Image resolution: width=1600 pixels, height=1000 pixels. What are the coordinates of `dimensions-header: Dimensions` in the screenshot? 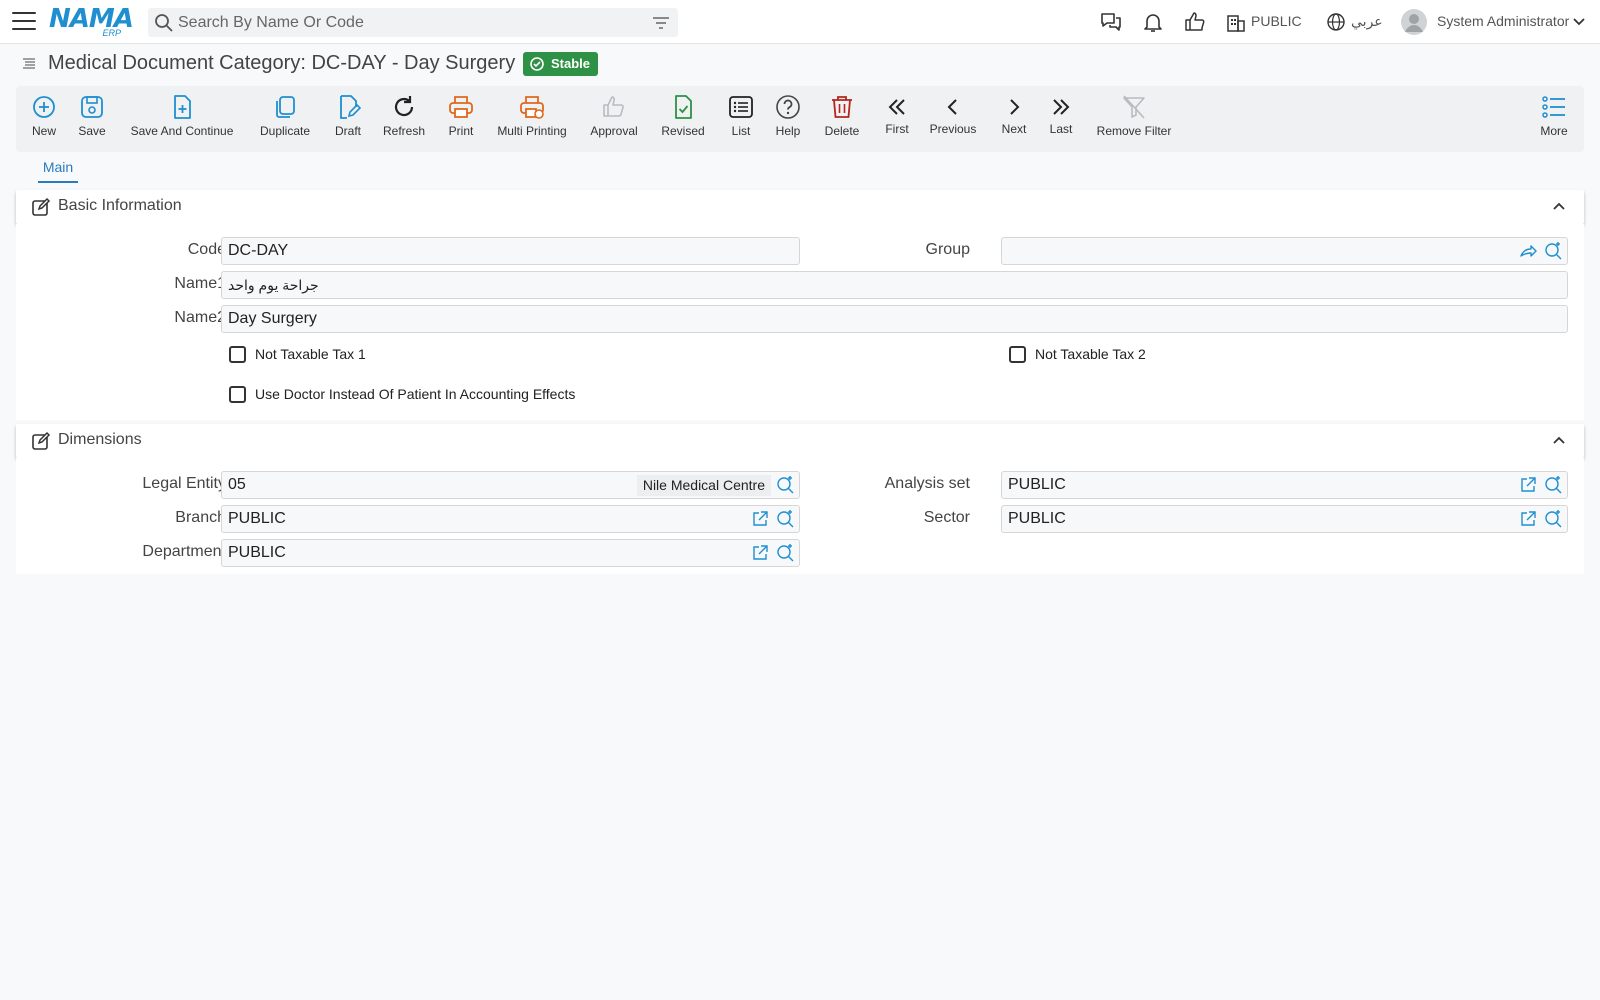 It's located at (800, 441).